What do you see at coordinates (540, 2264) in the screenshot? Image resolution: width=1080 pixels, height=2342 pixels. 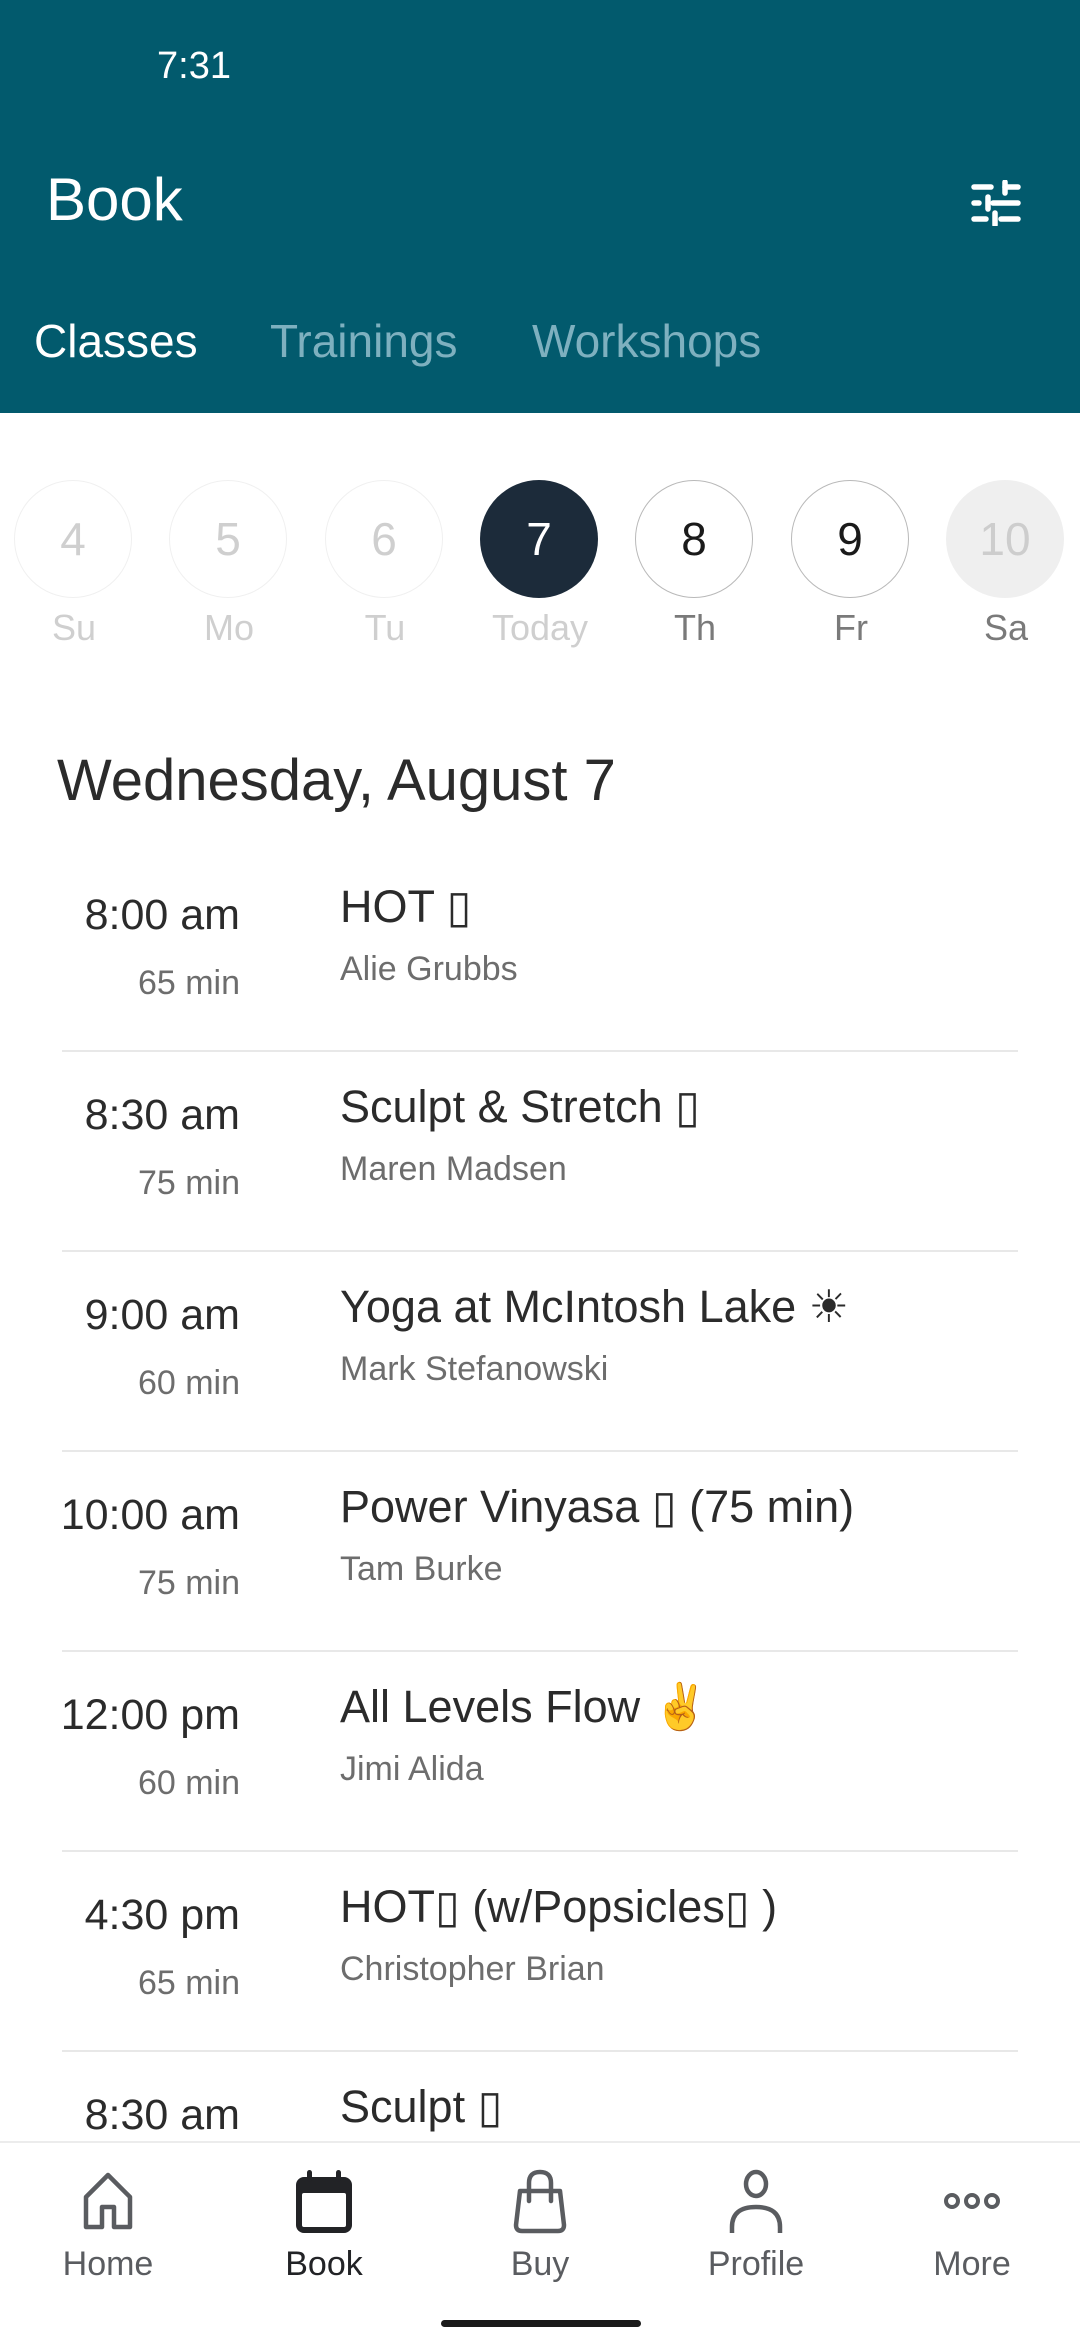 I see `nav-label: Buy` at bounding box center [540, 2264].